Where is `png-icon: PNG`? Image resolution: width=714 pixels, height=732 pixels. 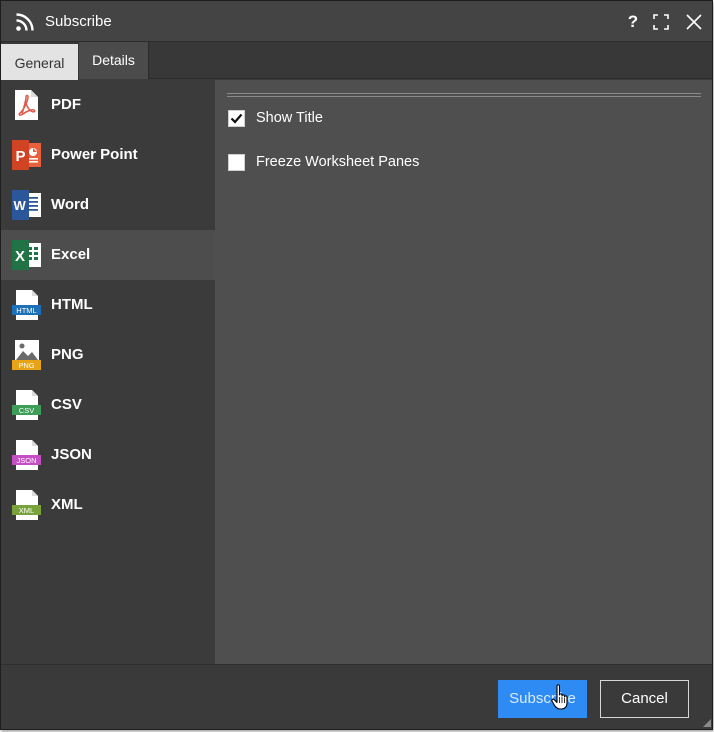 png-icon: PNG is located at coordinates (26, 355).